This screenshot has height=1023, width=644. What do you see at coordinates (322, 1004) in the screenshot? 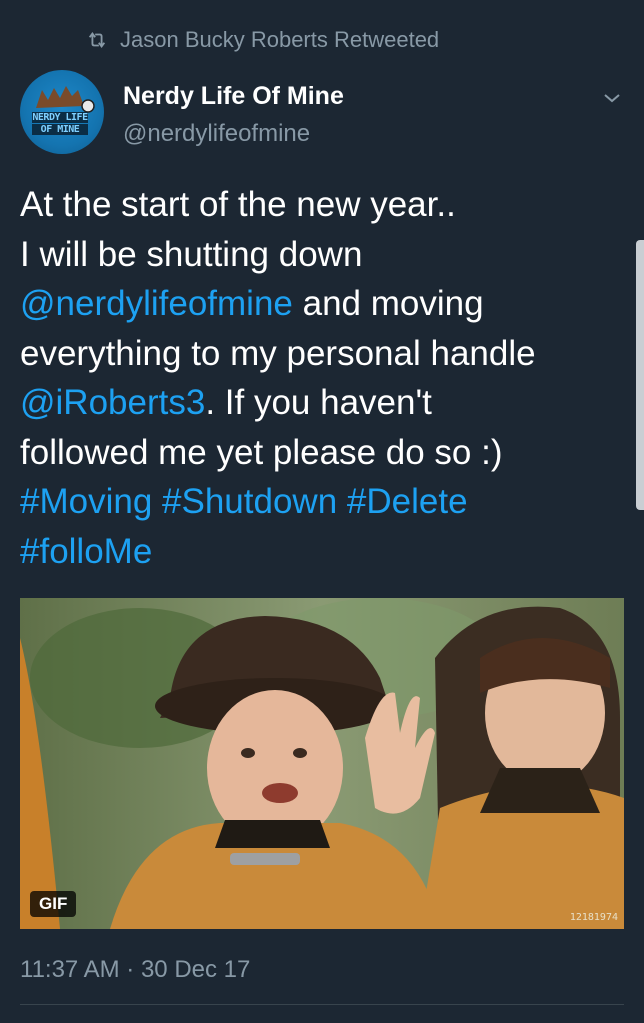
I see `divider` at bounding box center [322, 1004].